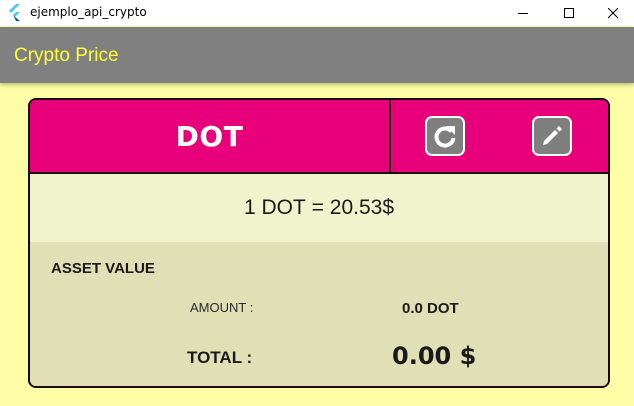 The height and width of the screenshot is (406, 634). I want to click on edit-button, so click(552, 136).